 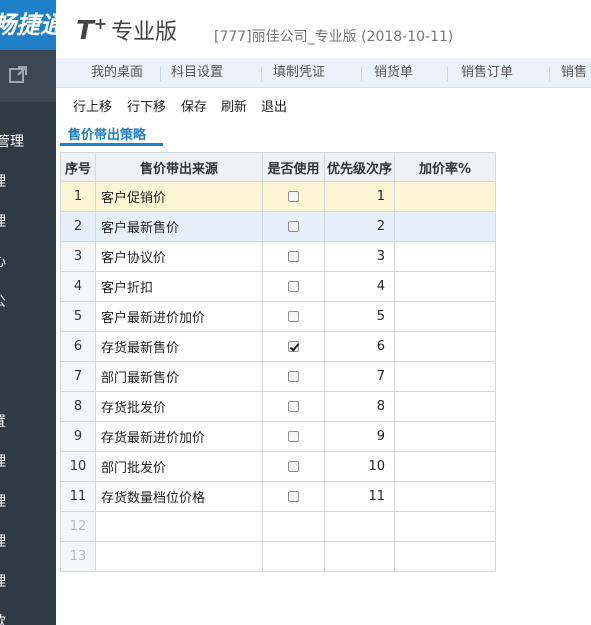 I want to click on table-row-empty: 12, so click(x=278, y=526).